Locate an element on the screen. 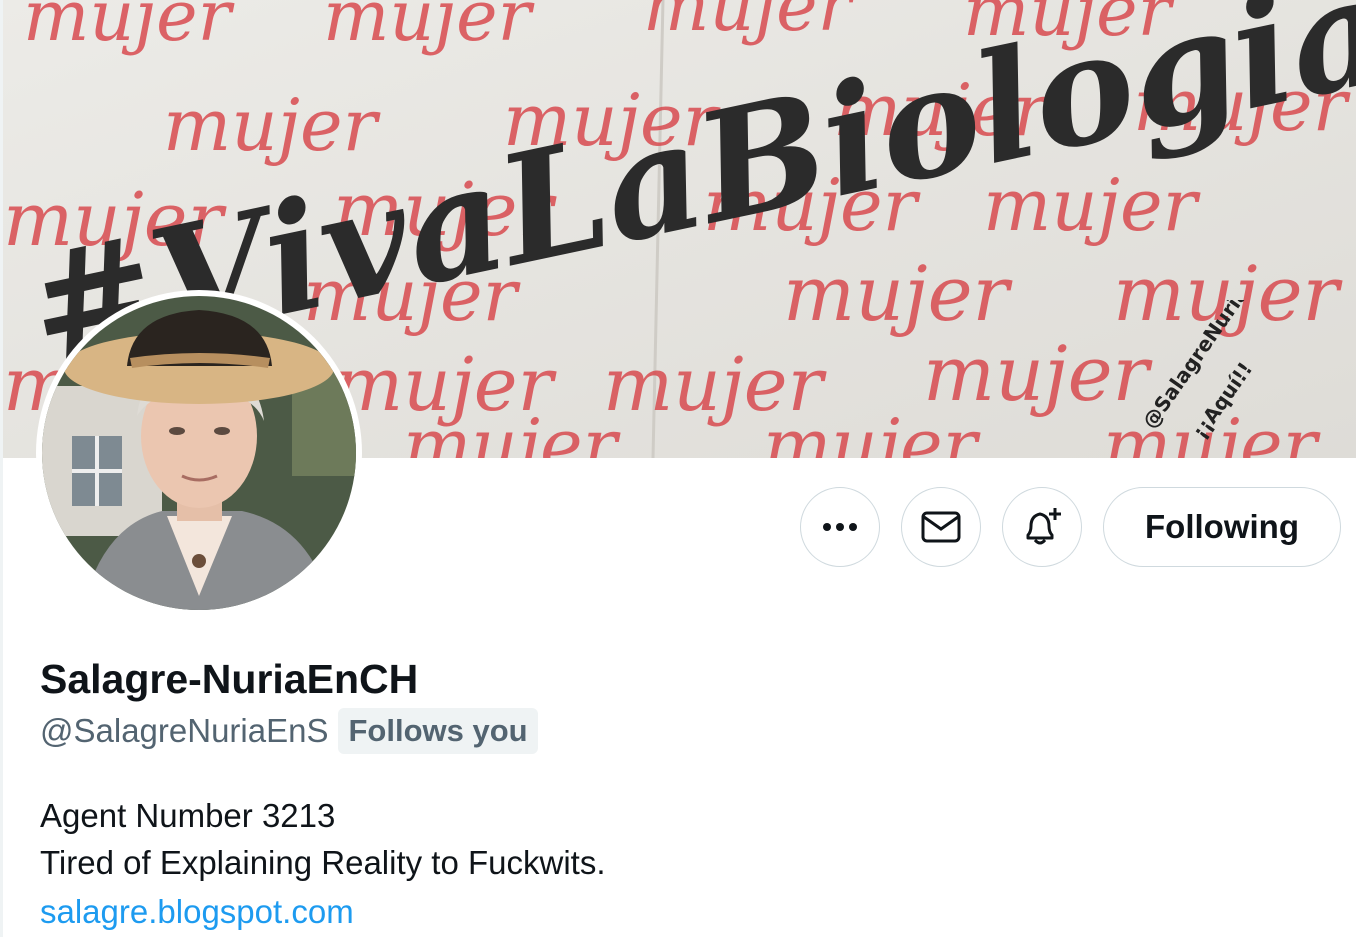  display-name: Salagre-NuriaEnCH is located at coordinates (229, 679).